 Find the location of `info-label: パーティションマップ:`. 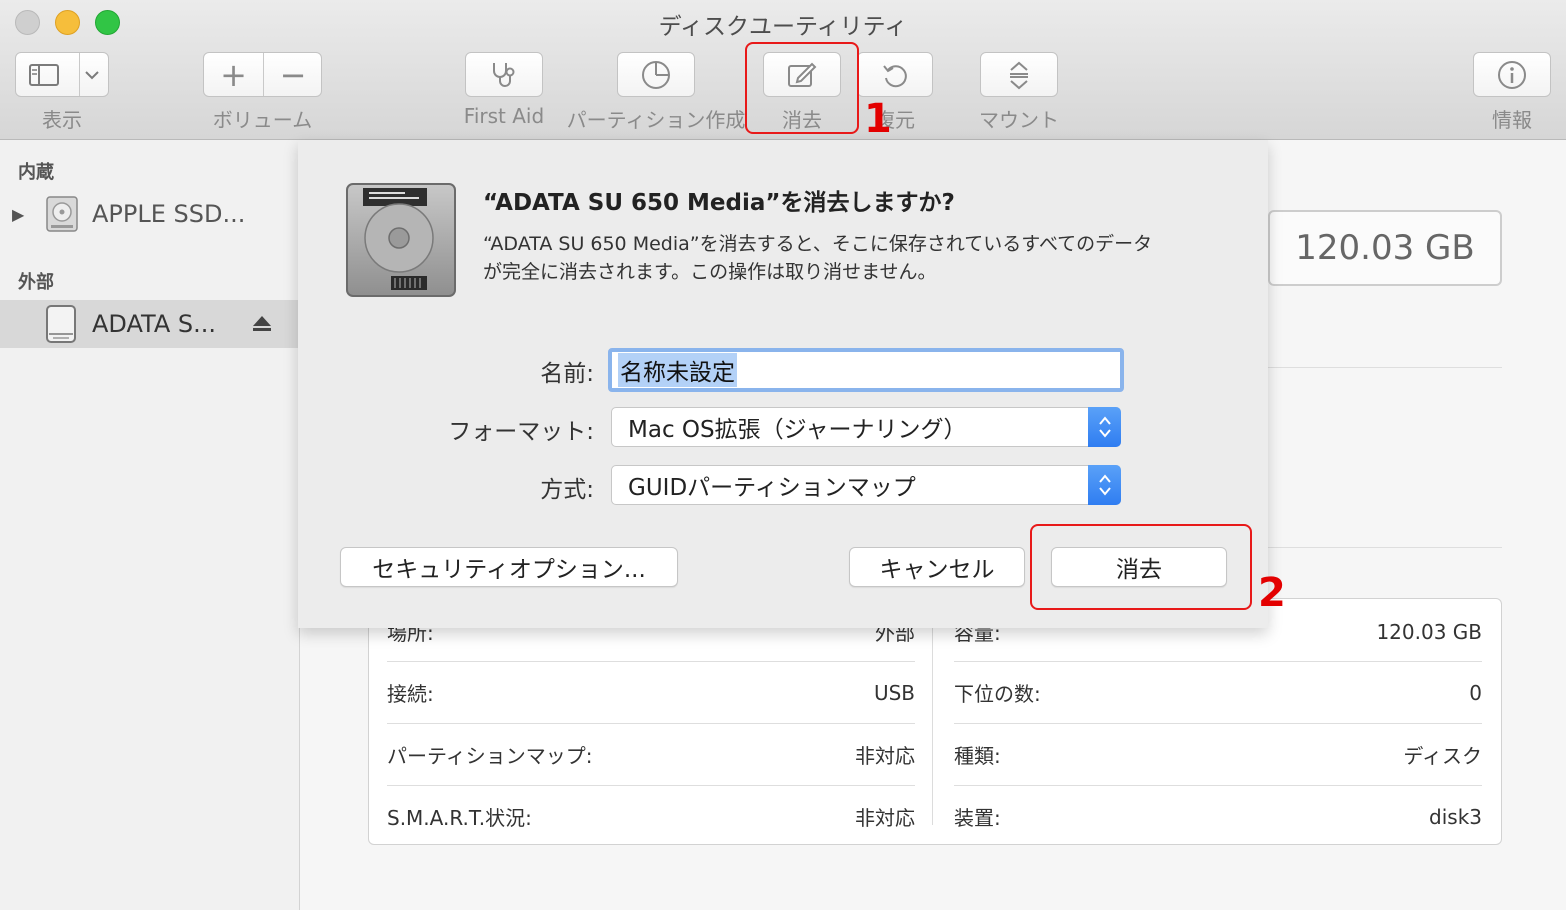

info-label: パーティションマップ: is located at coordinates (490, 756).